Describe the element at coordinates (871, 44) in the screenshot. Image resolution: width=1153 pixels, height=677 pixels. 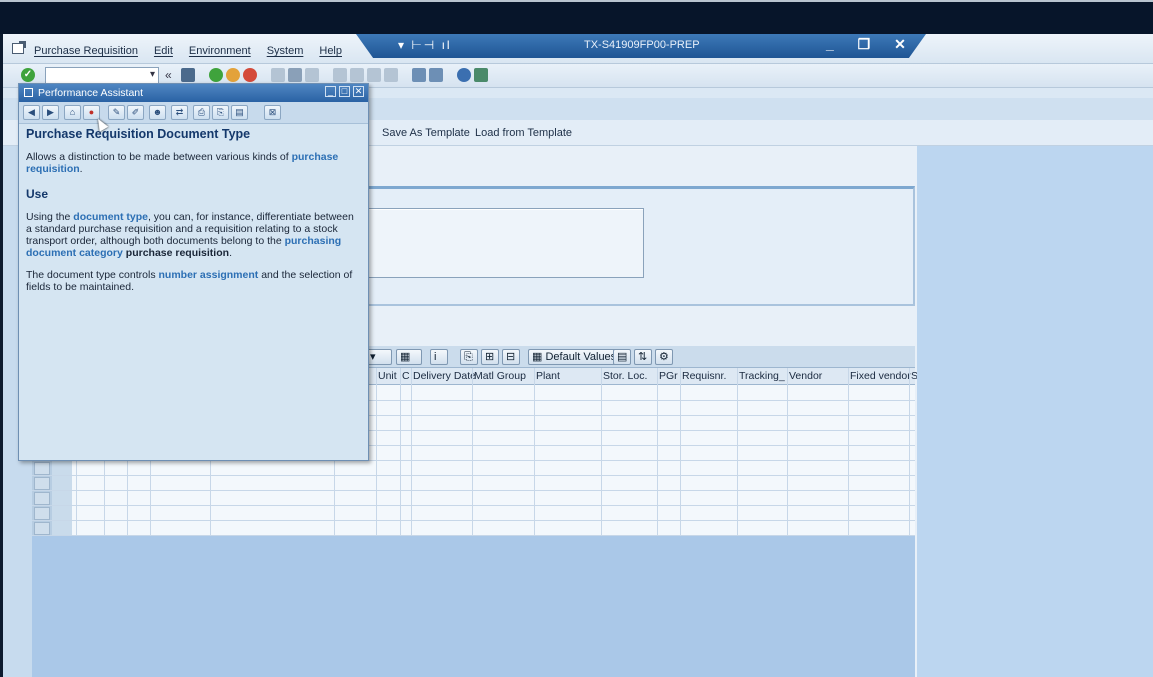
I see `window-controls: _ ❐ ✕` at that location.